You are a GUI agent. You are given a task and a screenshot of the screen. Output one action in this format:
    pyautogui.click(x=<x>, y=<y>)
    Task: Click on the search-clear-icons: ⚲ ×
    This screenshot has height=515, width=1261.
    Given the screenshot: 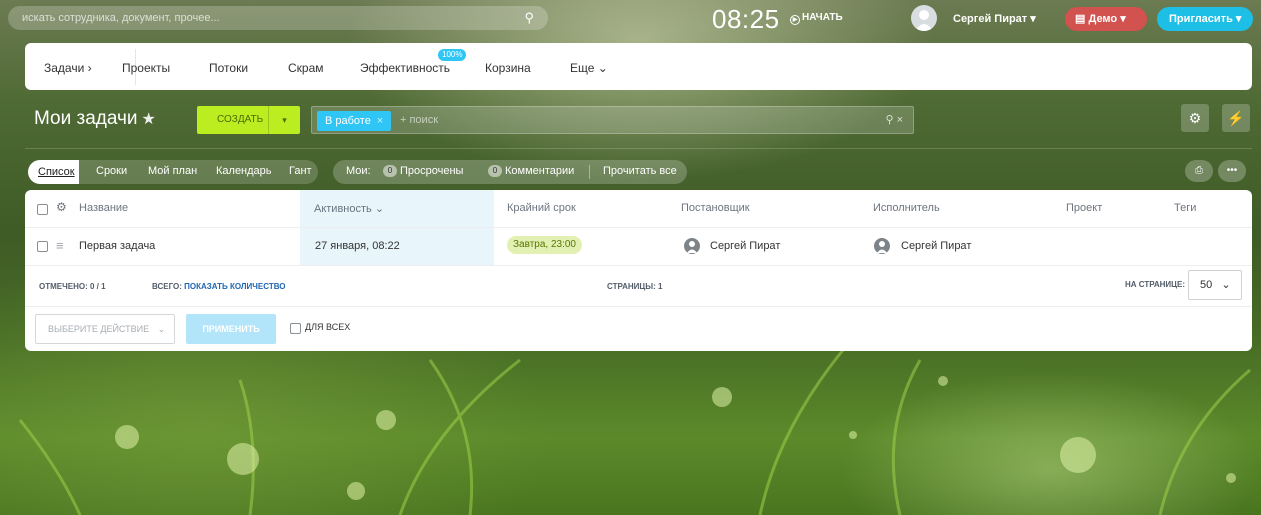 What is the action you would take?
    pyautogui.click(x=894, y=119)
    